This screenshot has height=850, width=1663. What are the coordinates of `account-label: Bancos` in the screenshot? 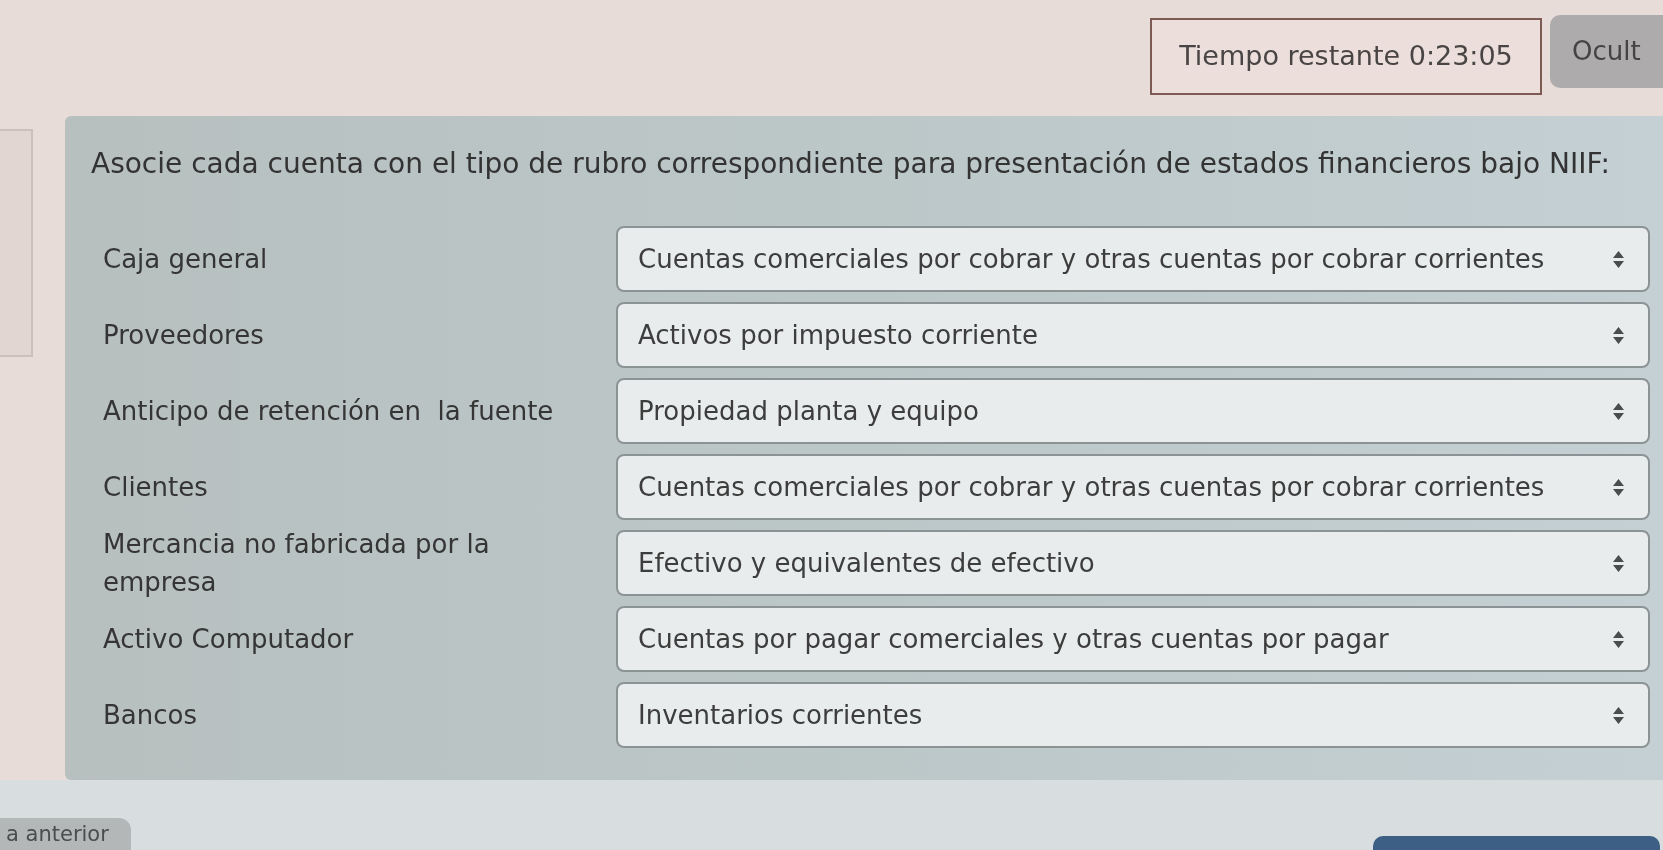 It's located at (150, 715).